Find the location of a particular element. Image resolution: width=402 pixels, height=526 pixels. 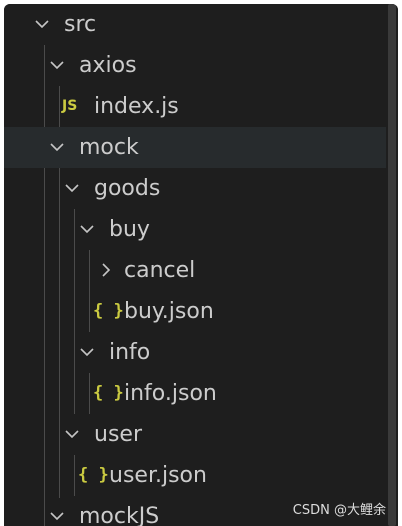

vertical-scrollbar is located at coordinates (392, 265).